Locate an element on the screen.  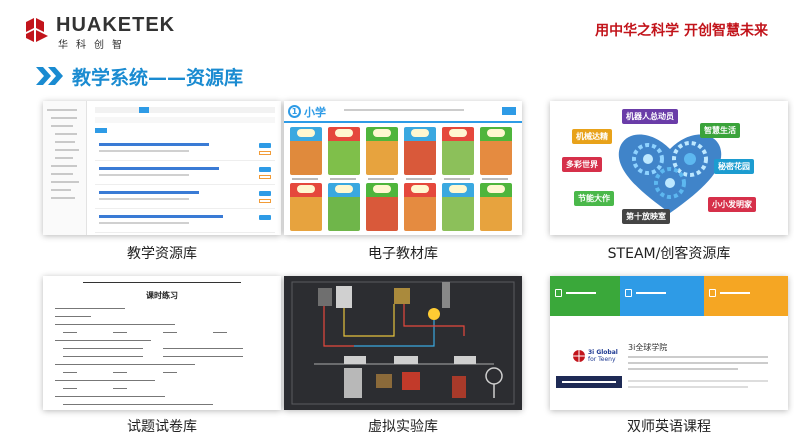
school-name: 3i全球学院 is located at coordinates (648, 347).